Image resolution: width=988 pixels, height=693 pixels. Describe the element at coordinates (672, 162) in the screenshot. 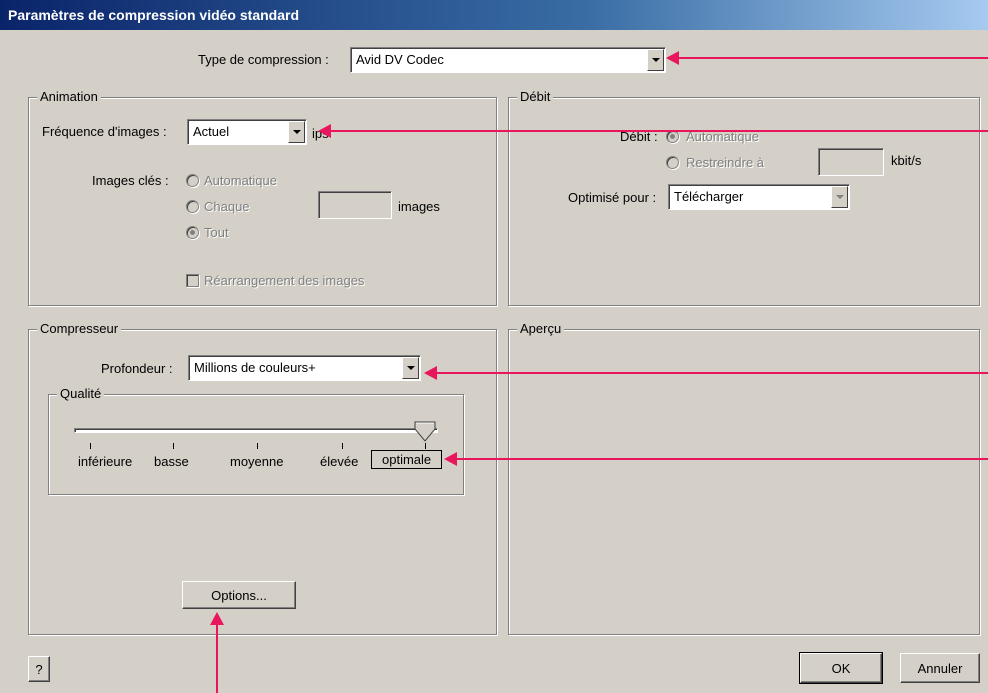

I see `debit-restrict-radio` at that location.